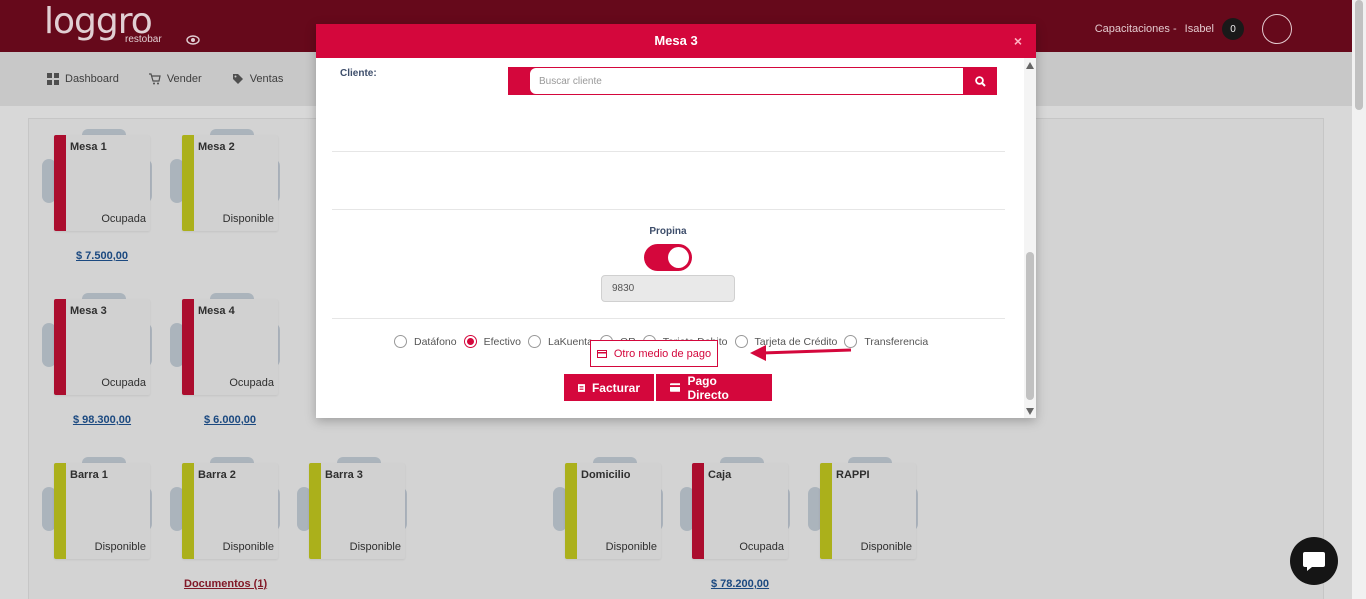  What do you see at coordinates (668, 231) in the screenshot?
I see `propina-label: Propina` at bounding box center [668, 231].